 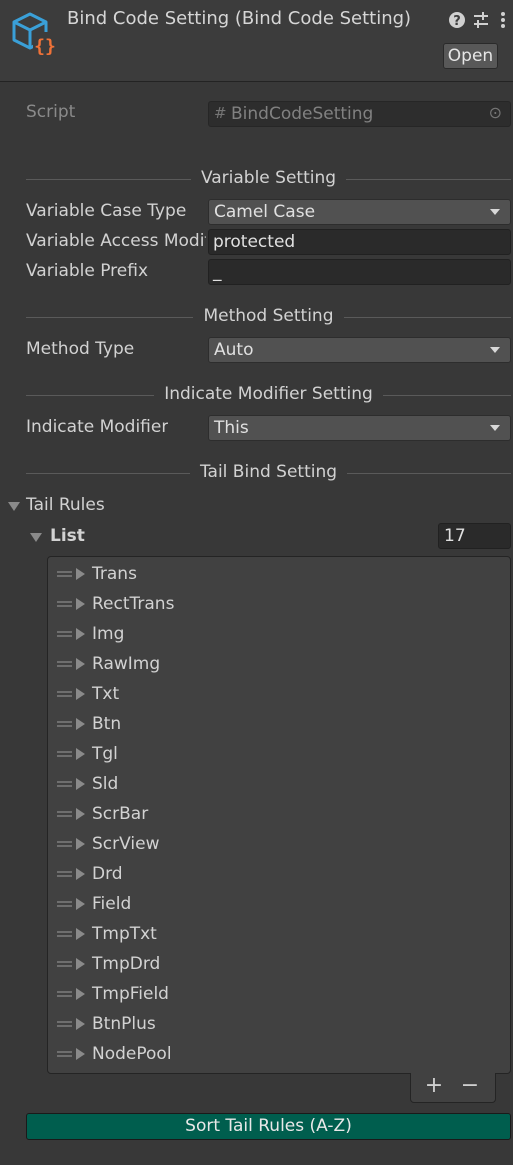 What do you see at coordinates (434, 1087) in the screenshot?
I see `add-element-button: +` at bounding box center [434, 1087].